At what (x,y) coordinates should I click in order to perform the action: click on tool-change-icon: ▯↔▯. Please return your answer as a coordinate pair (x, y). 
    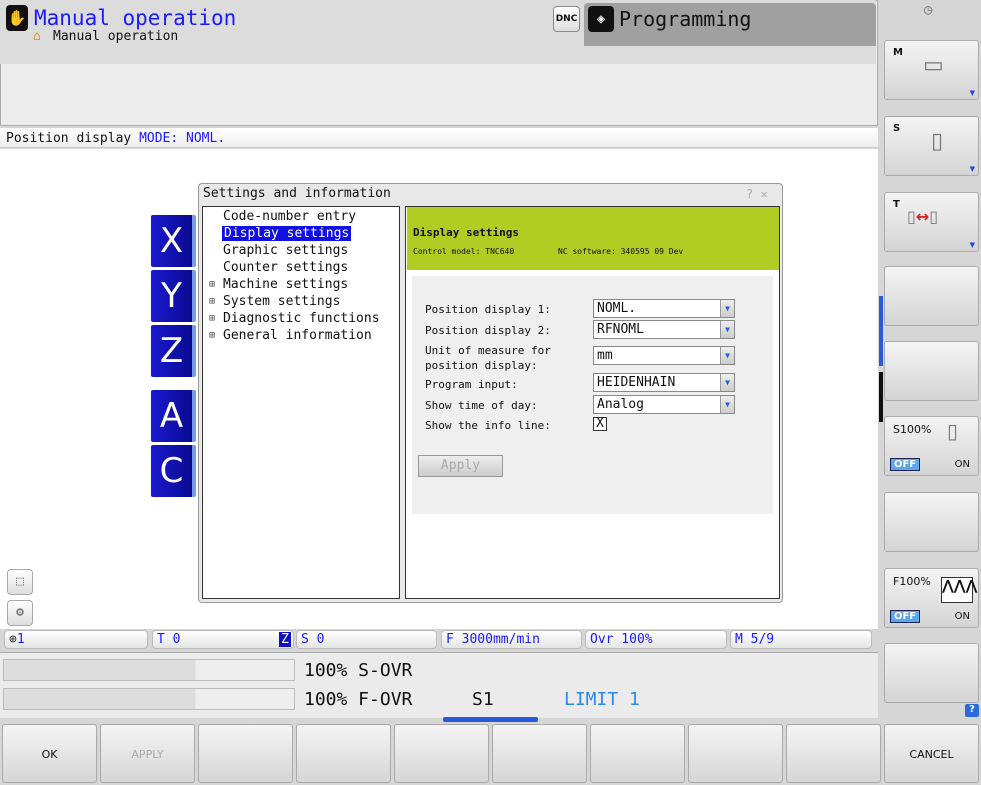
    Looking at the image, I should click on (923, 216).